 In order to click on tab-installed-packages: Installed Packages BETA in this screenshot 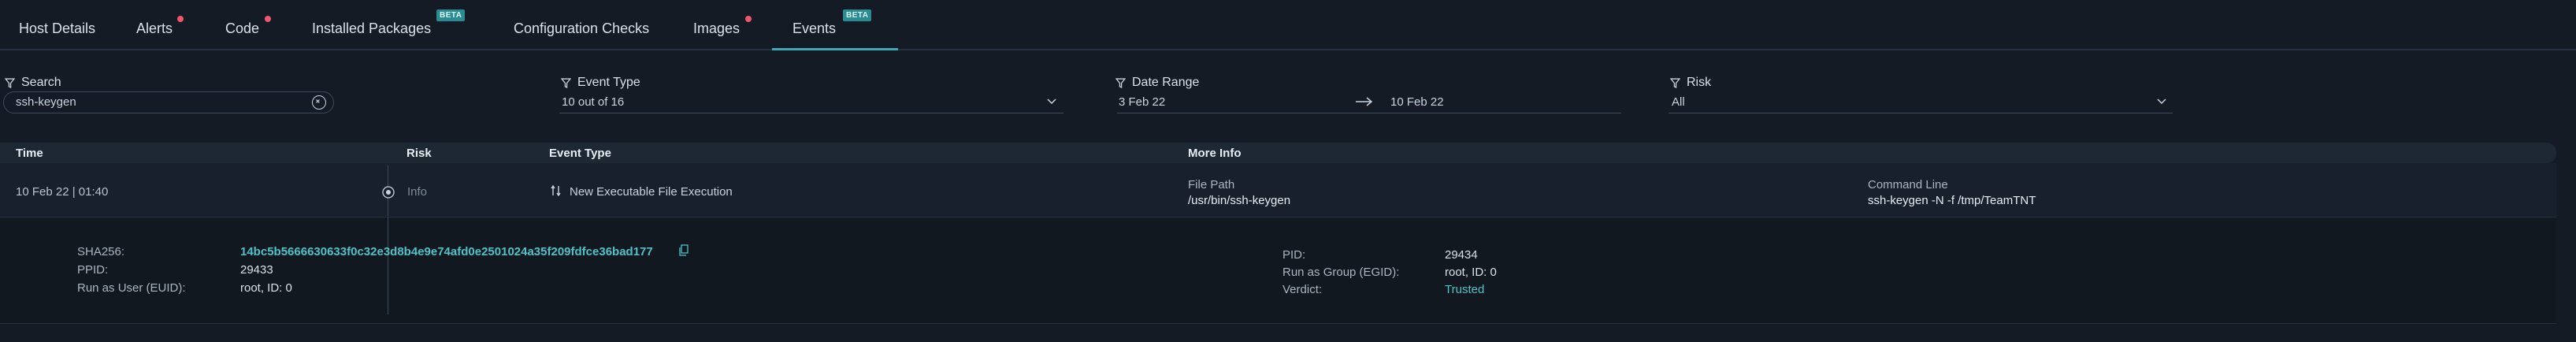, I will do `click(389, 23)`.